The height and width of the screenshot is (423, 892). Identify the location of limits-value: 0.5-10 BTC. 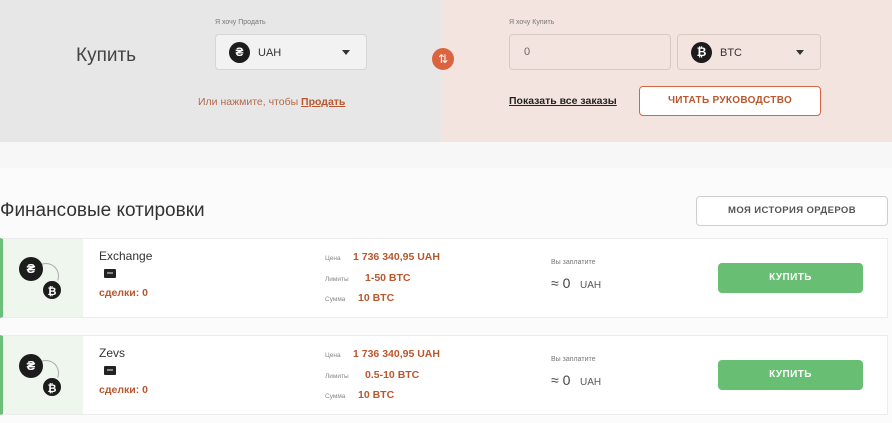
(392, 375).